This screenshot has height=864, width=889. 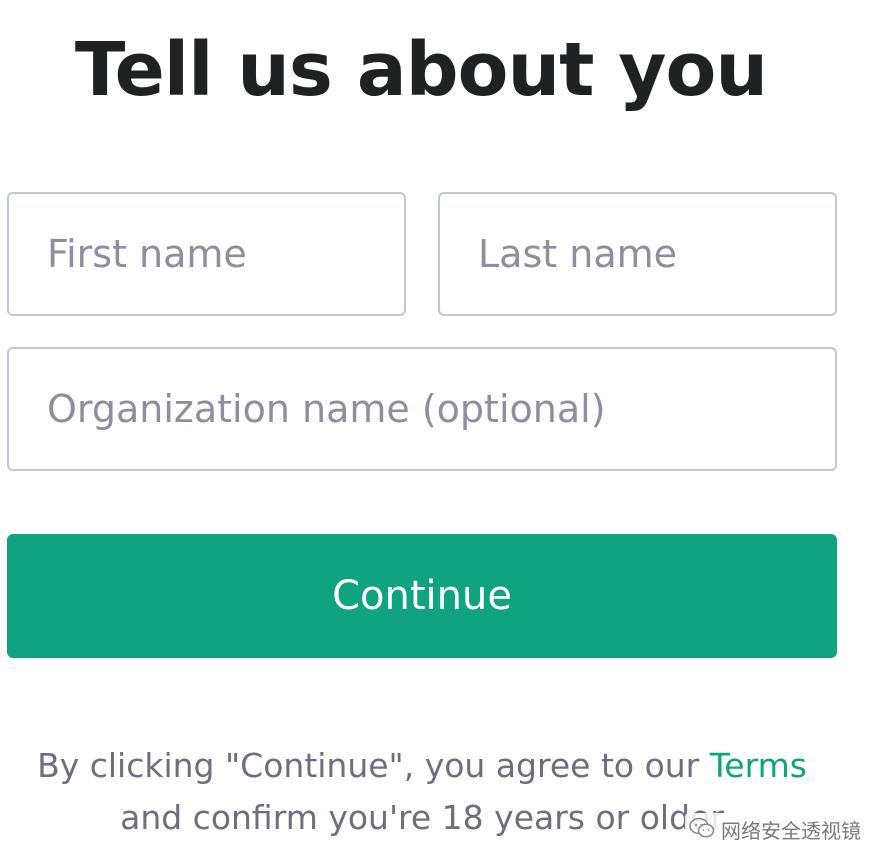 I want to click on watermark: 网络安全透视镜, so click(x=776, y=829).